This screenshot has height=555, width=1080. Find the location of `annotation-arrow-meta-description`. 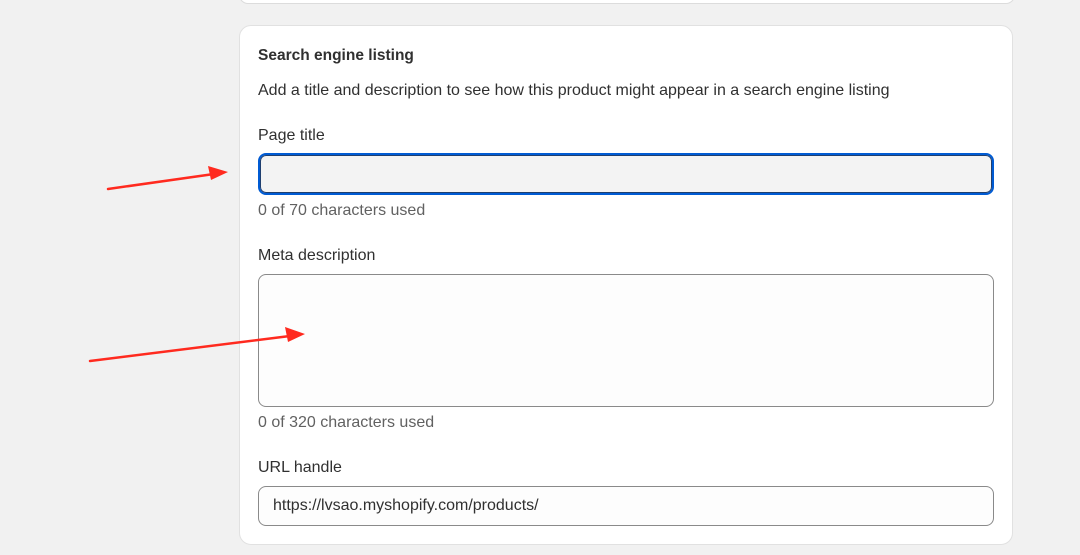

annotation-arrow-meta-description is located at coordinates (196, 345).